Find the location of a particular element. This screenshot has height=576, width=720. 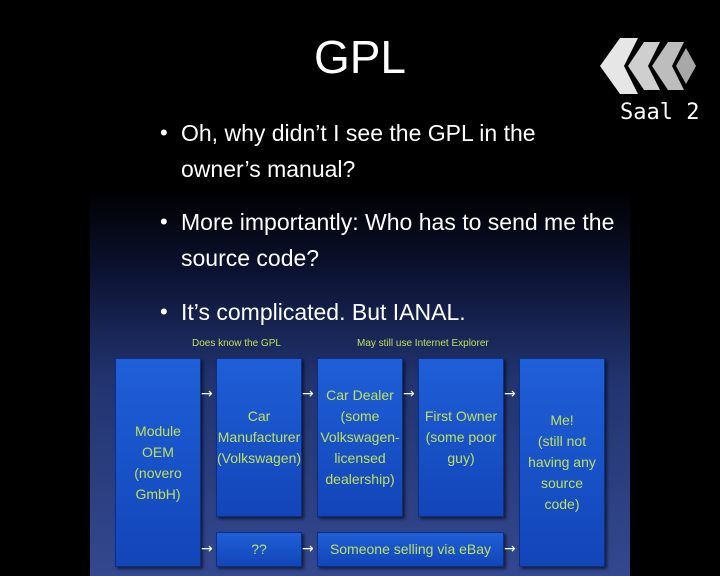

note-knows-gpl: Does know the GPL is located at coordinates (236, 343).